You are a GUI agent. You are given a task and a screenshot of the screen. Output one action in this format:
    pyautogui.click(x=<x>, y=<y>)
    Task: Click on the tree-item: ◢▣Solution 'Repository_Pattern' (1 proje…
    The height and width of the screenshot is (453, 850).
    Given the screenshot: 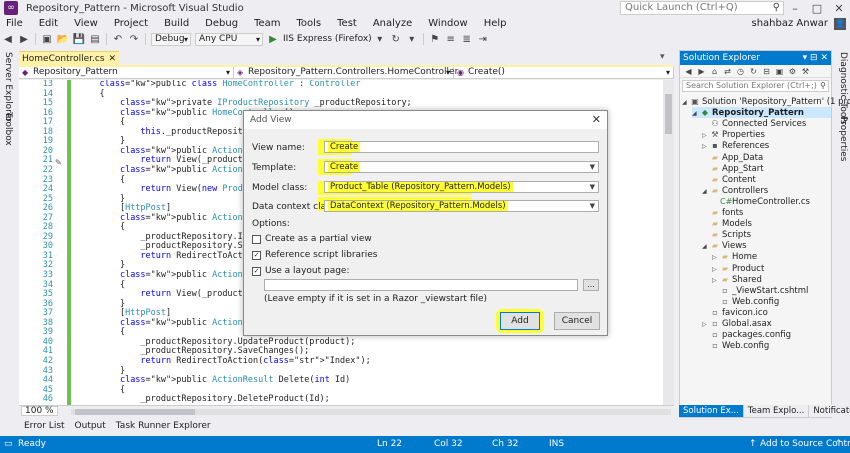 What is the action you would take?
    pyautogui.click(x=766, y=102)
    